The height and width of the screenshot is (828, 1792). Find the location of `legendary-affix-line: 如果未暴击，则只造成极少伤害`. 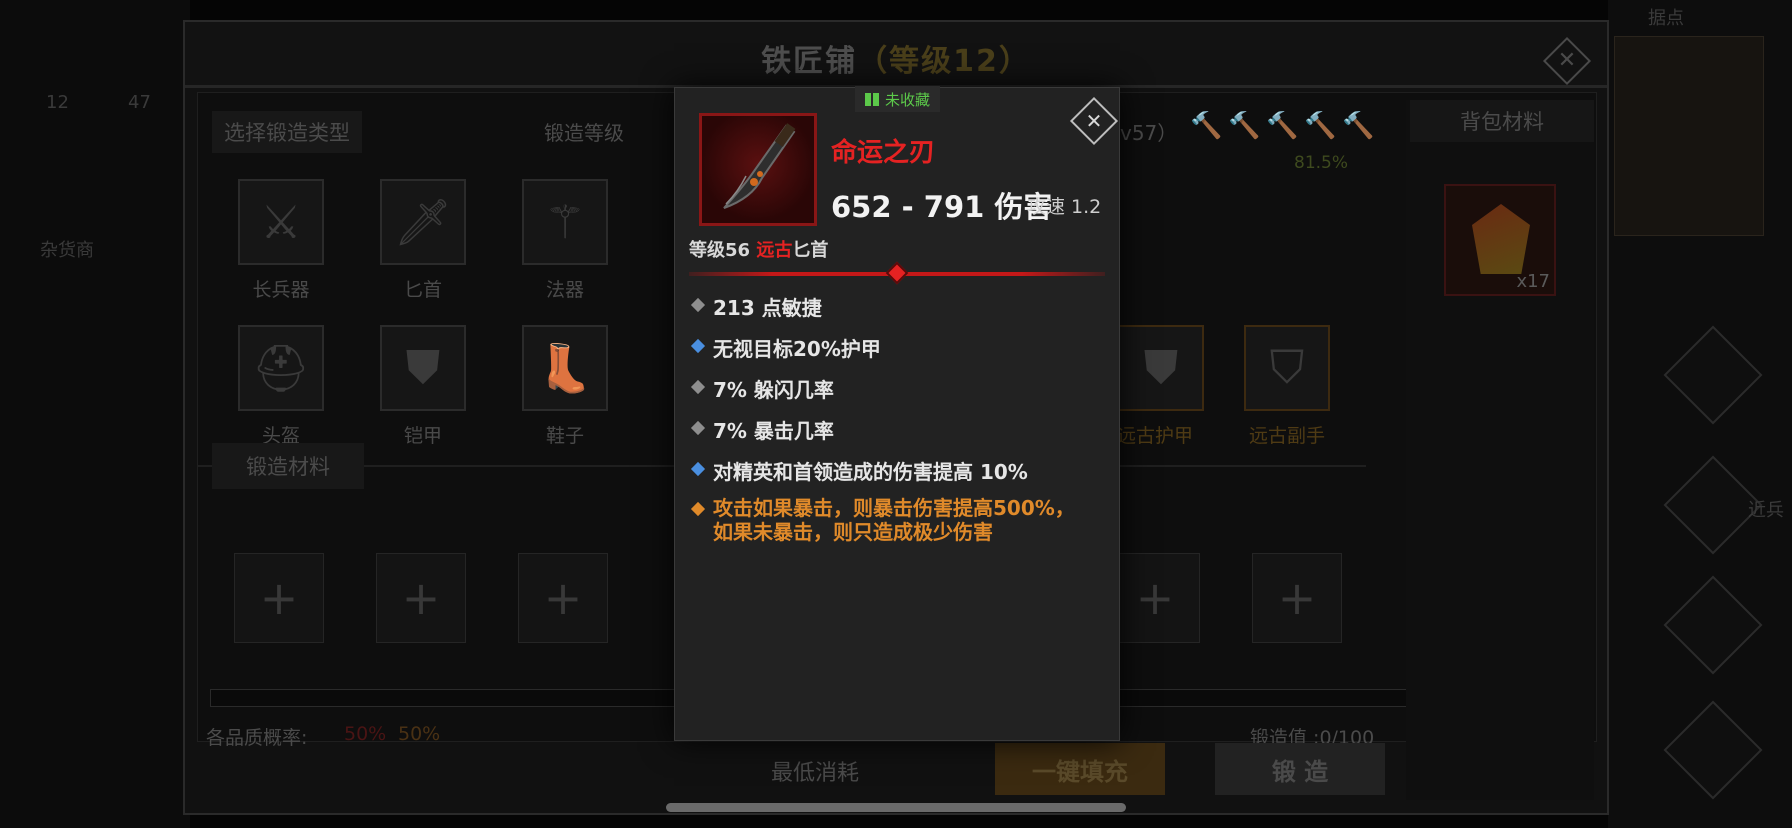

legendary-affix-line: 如果未暴击，则只造成极少伤害 is located at coordinates (853, 532).